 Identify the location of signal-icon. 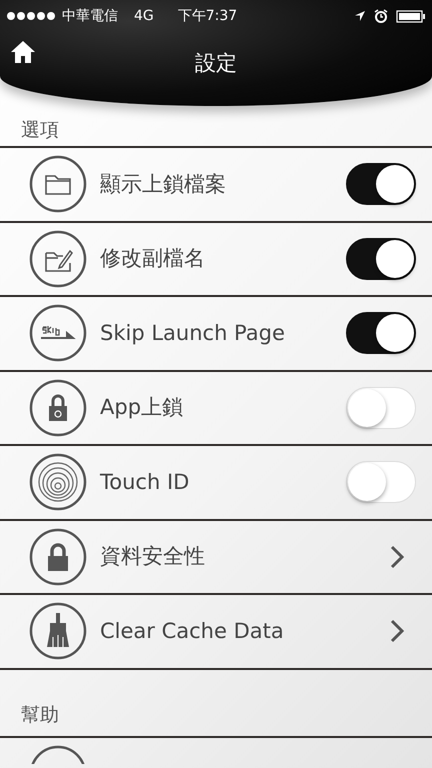
(32, 16).